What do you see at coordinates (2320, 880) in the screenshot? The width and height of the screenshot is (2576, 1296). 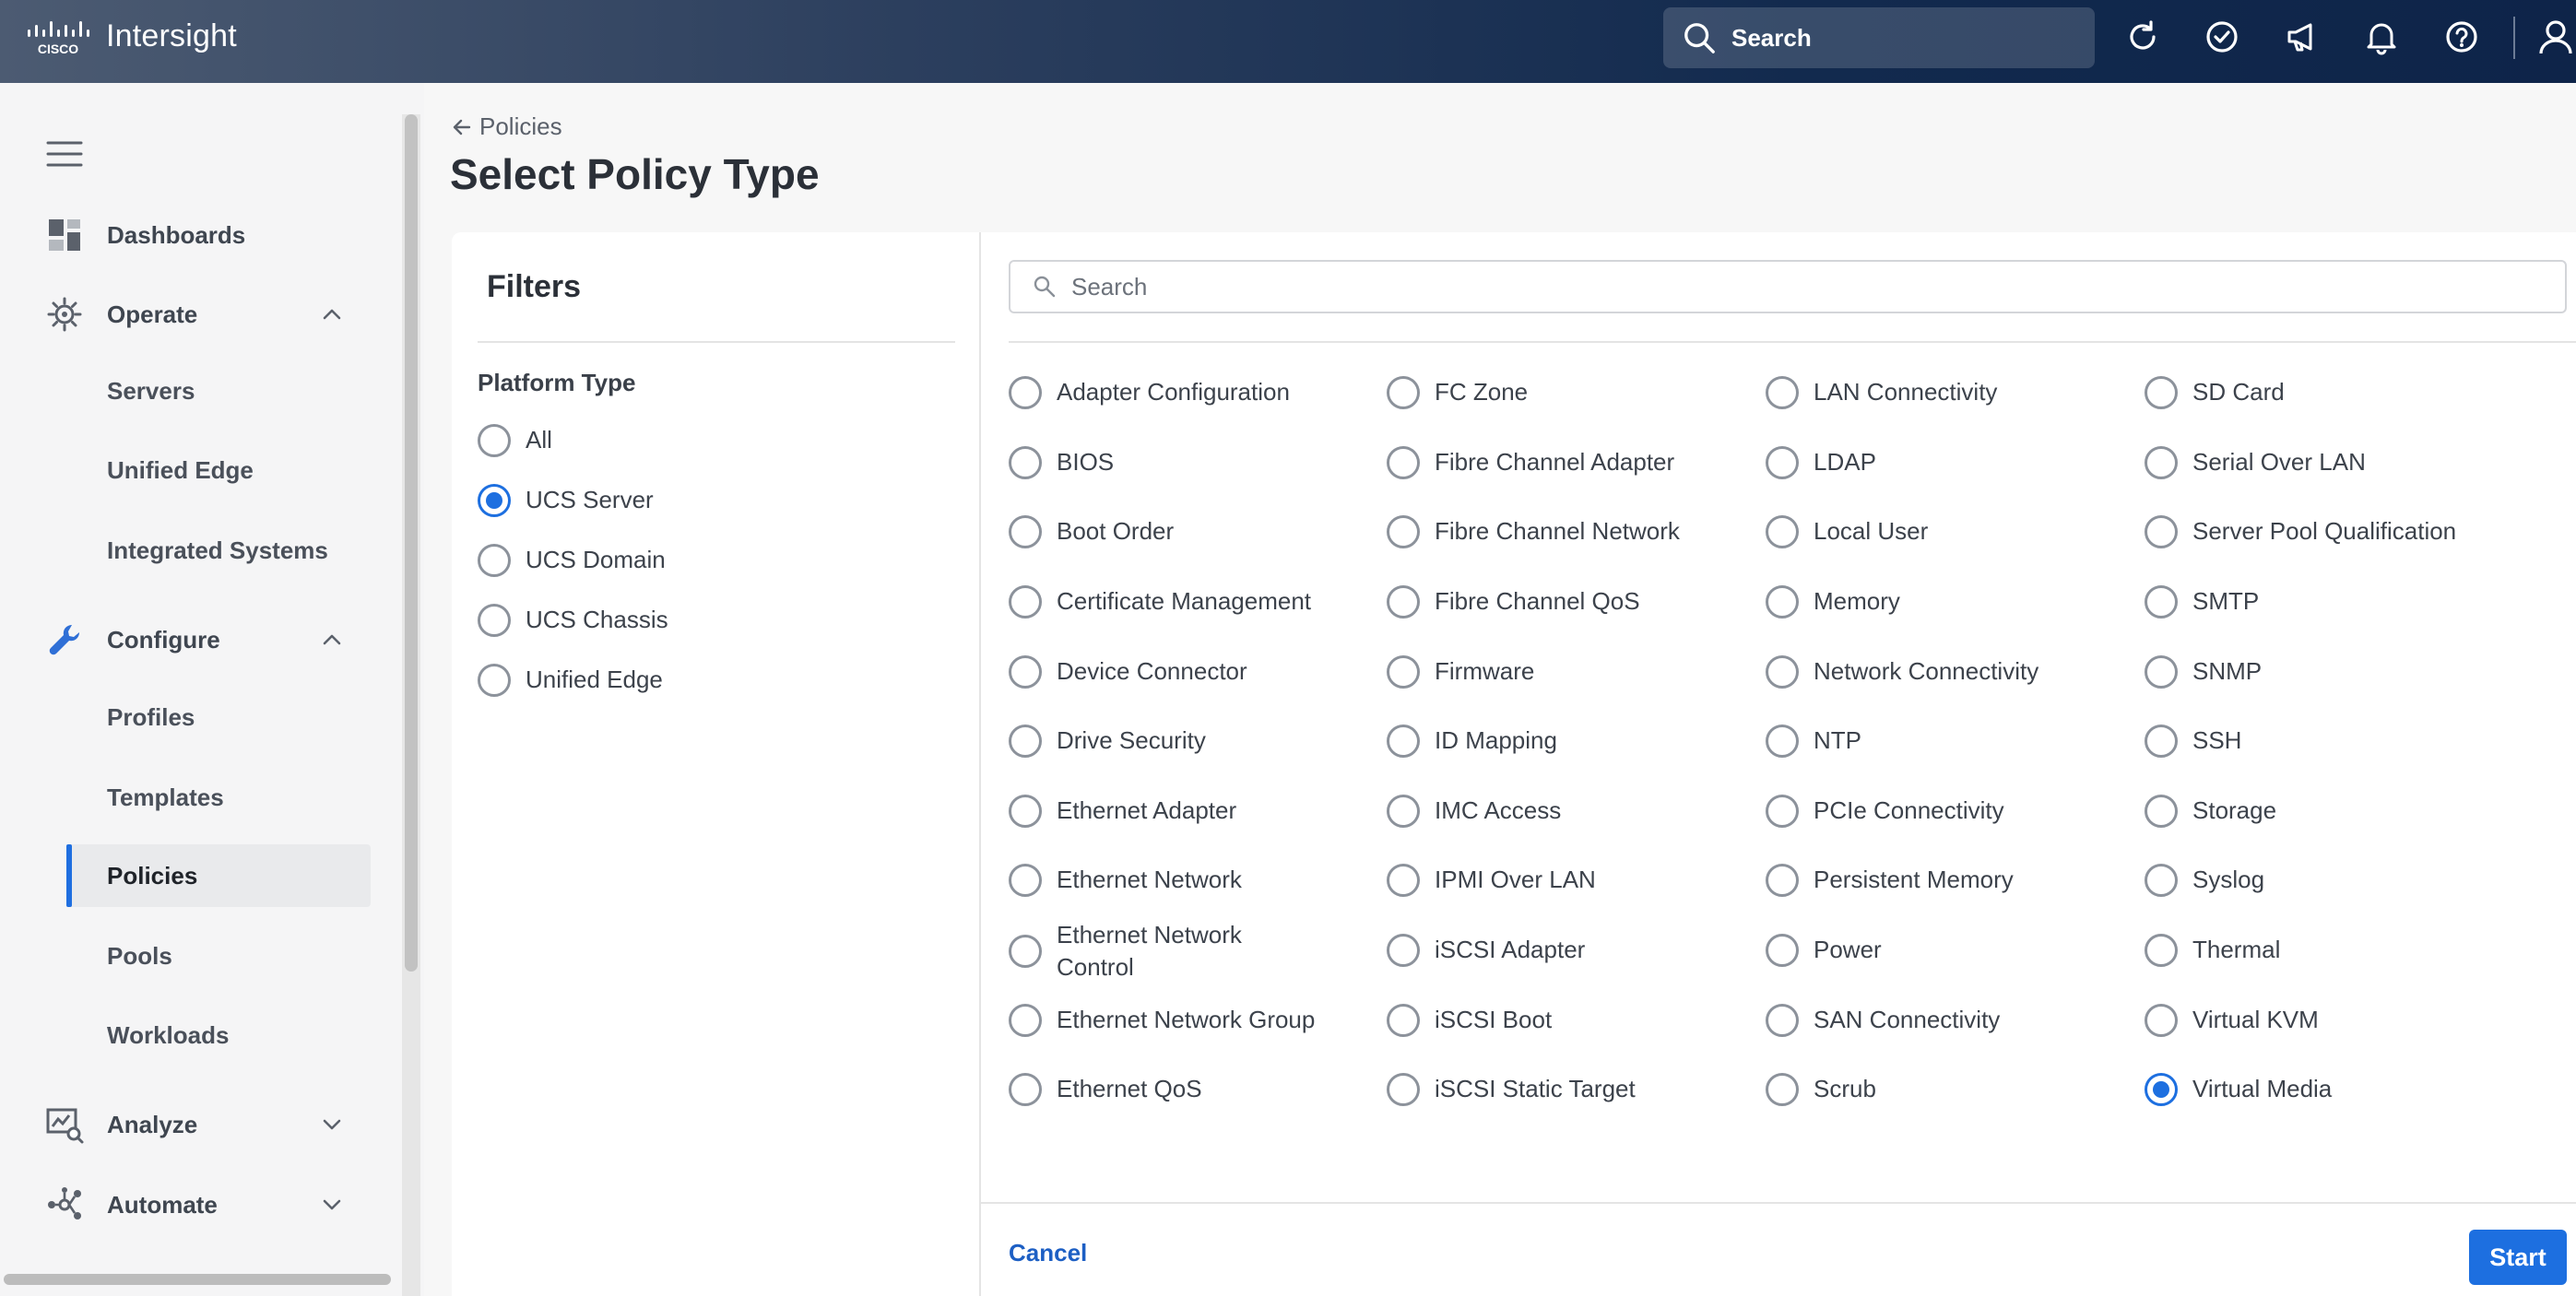 I see `policy-type-syslog: Syslog` at bounding box center [2320, 880].